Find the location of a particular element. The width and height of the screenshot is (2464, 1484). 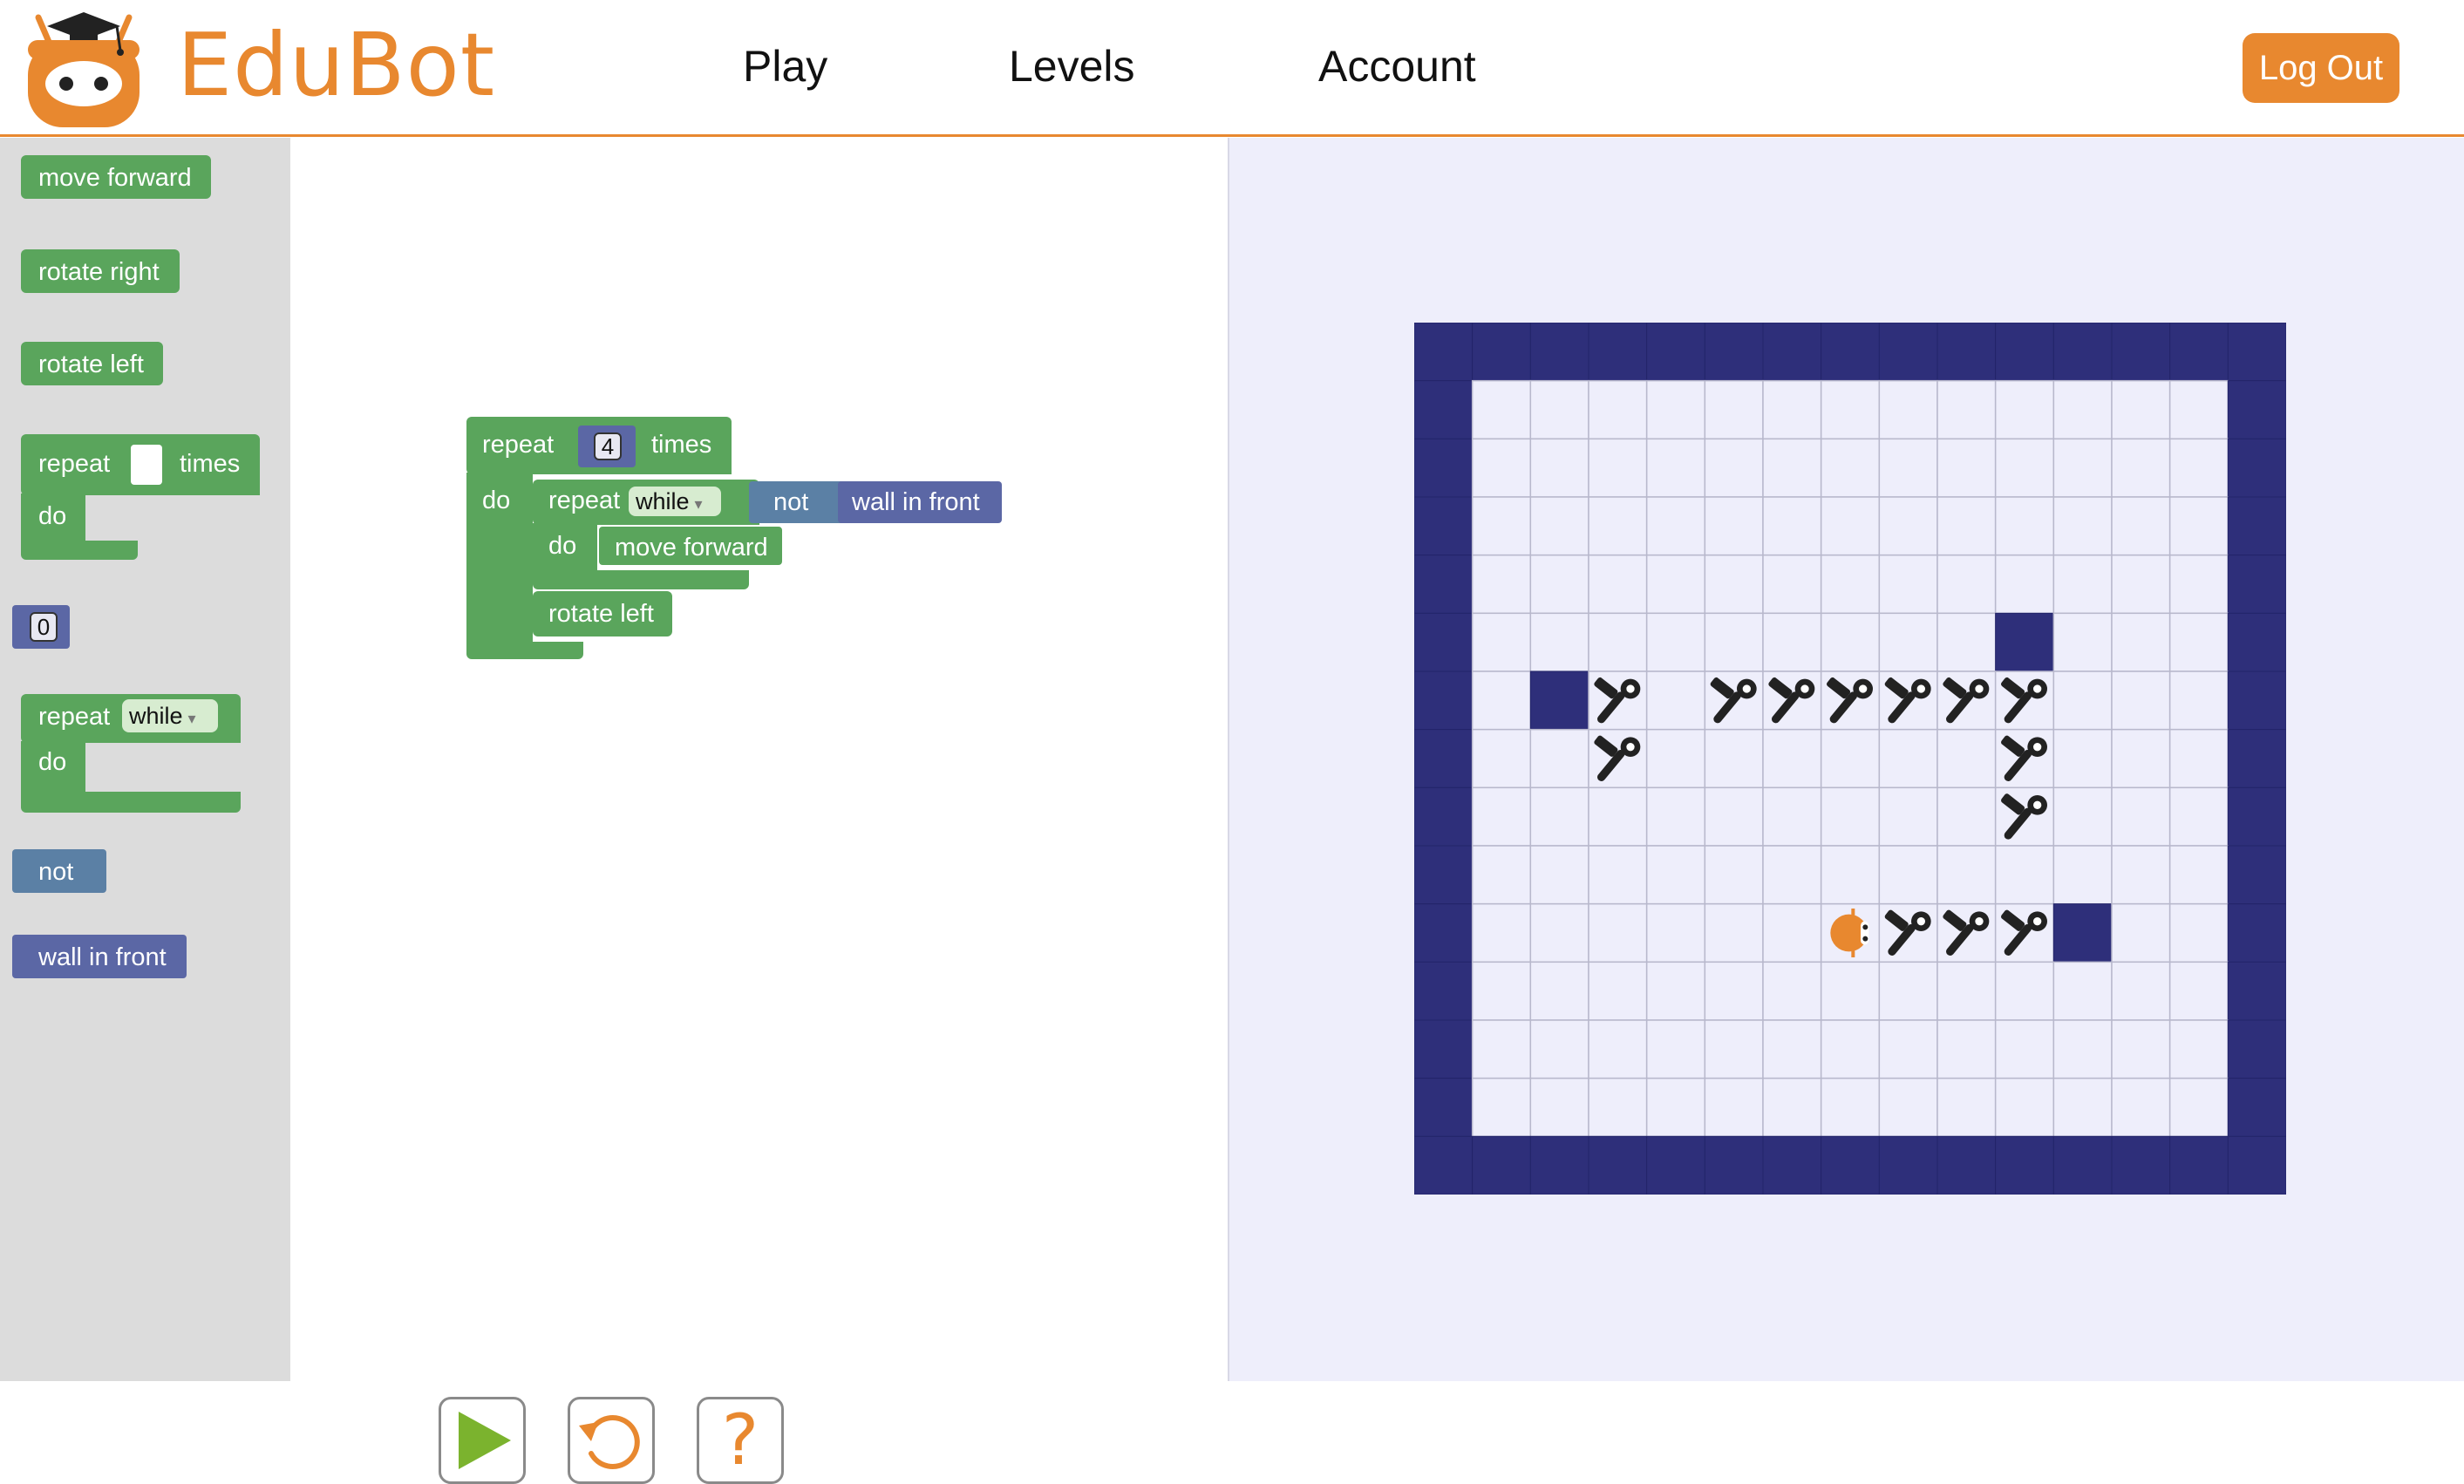

number-field: 0 is located at coordinates (44, 627).